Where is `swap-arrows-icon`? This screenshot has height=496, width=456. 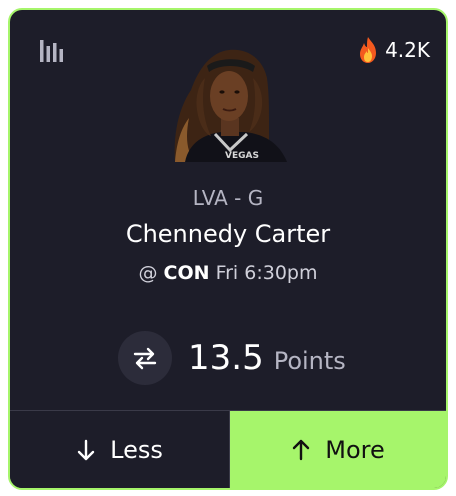 swap-arrows-icon is located at coordinates (145, 358).